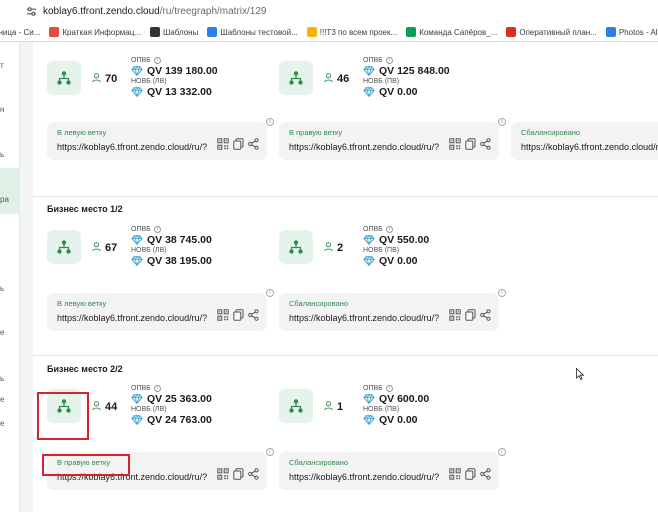 Image resolution: width=658 pixels, height=512 pixels. I want to click on novb-value: QV 38 195.00, so click(171, 261).